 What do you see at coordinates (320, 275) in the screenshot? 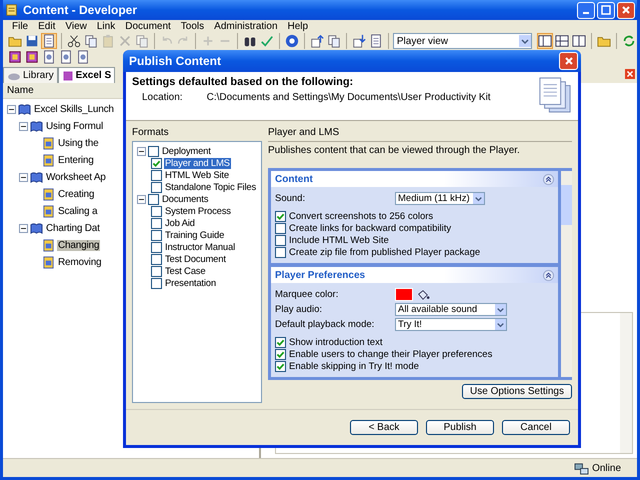
I see `section-title: Player Preferences` at bounding box center [320, 275].